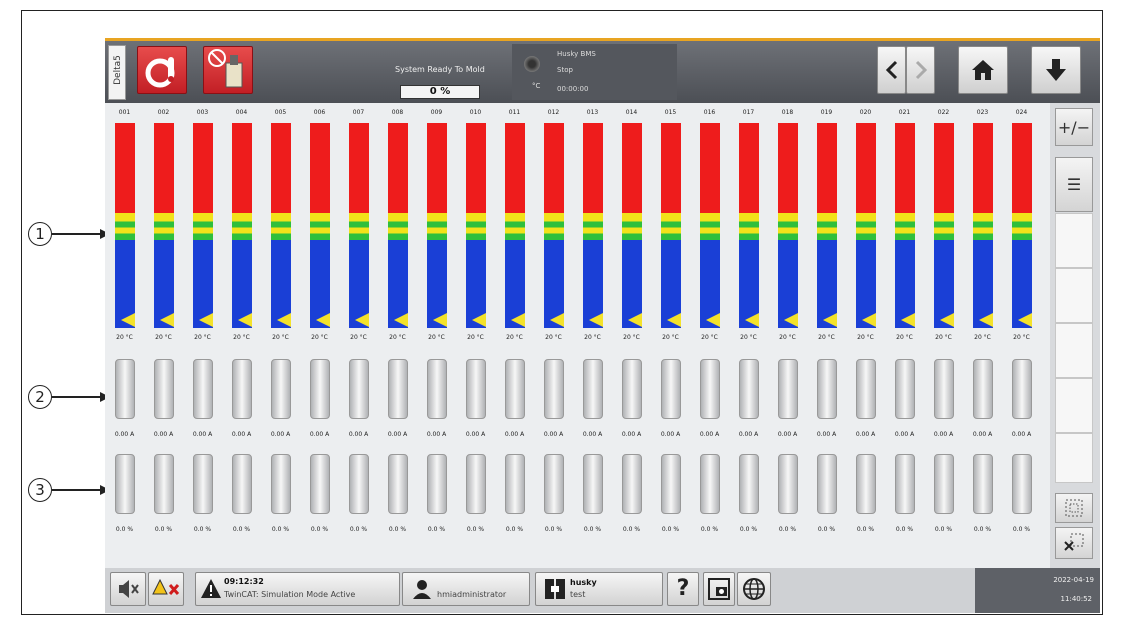  I want to click on zone-column: 015 20 °C 0.00 A 0.0 %, so click(670, 335).